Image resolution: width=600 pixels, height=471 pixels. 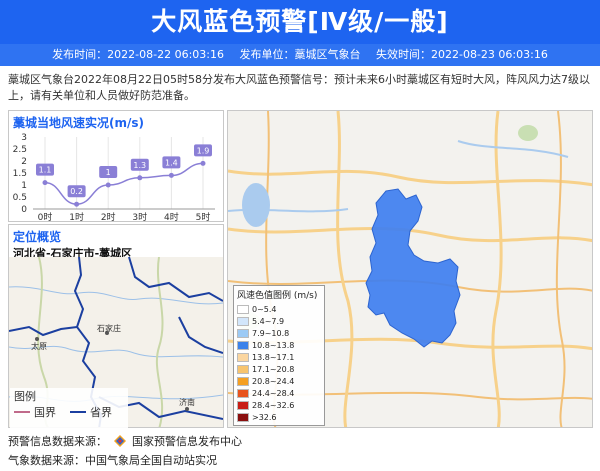 I want to click on expire-time: 失效时间：2022-08-23 06:03:16, so click(x=462, y=54).